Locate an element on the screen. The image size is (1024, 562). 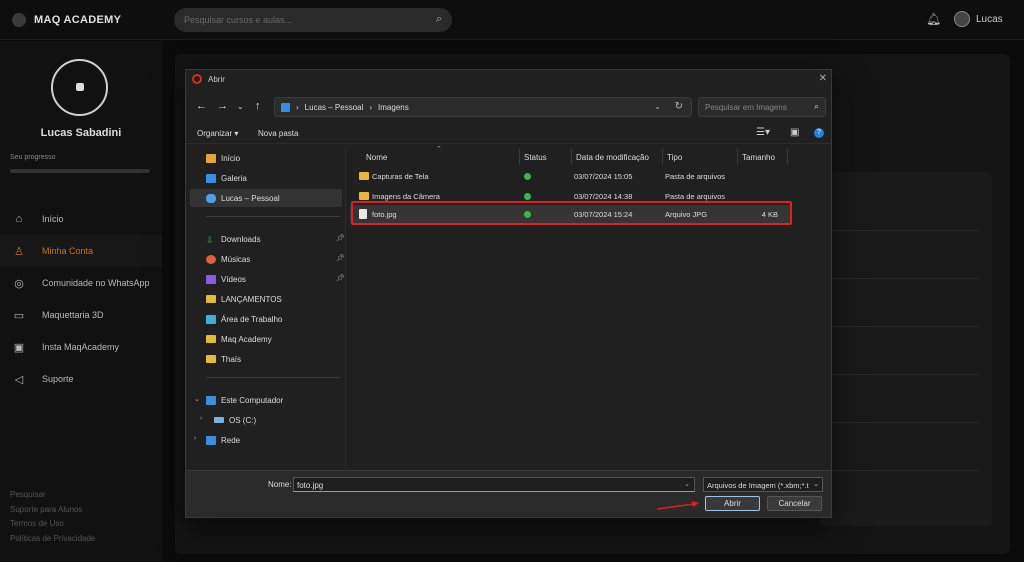
footer-link: Suporte para Alunos is located at coordinates (52, 510).